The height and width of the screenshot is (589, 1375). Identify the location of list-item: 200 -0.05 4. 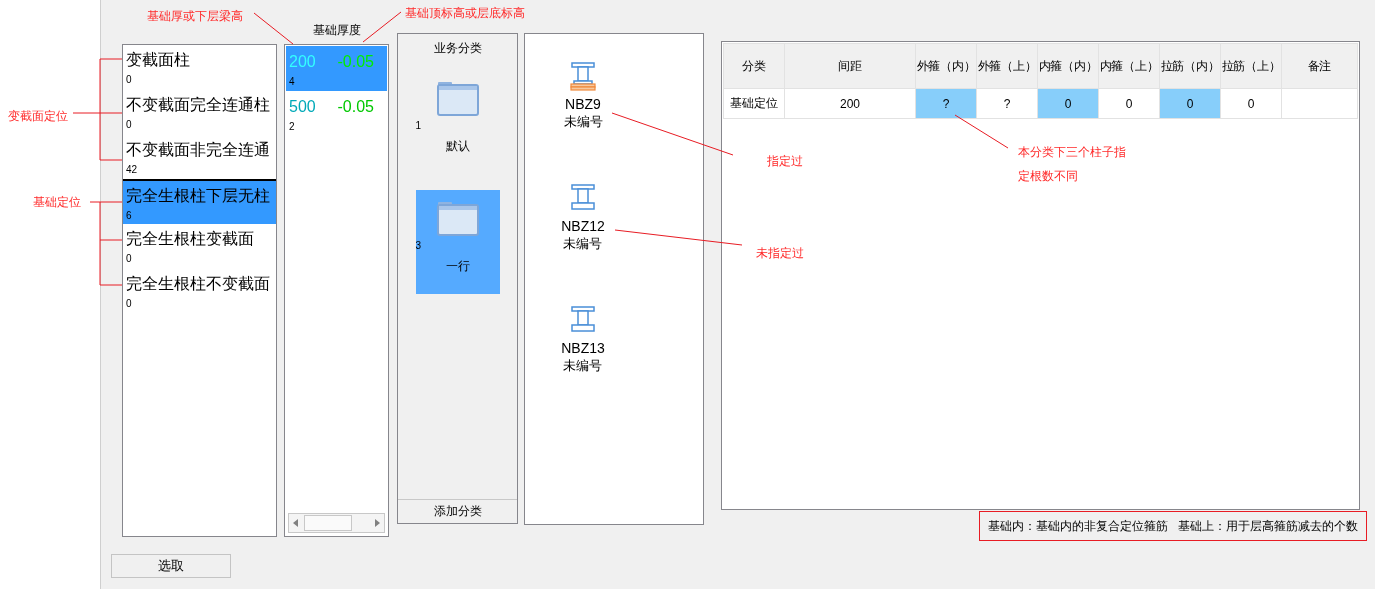
(336, 68).